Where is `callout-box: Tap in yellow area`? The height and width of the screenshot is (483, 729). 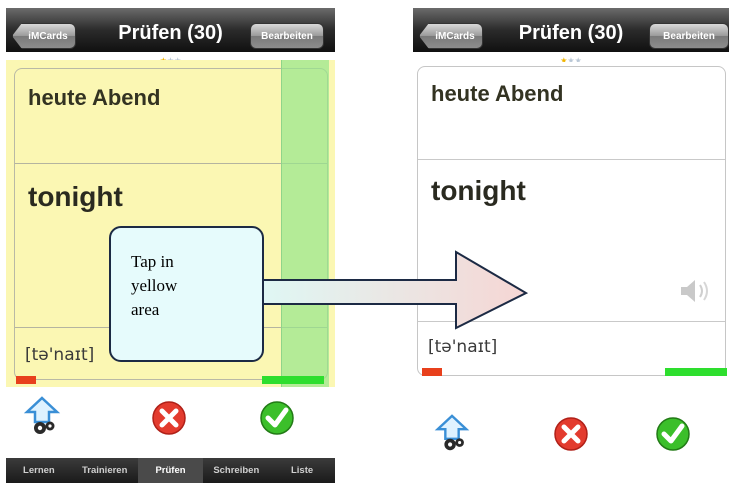 callout-box: Tap in yellow area is located at coordinates (186, 294).